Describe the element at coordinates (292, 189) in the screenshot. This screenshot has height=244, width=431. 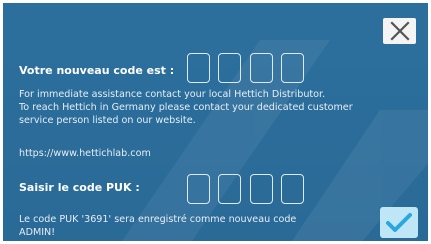
I see `puk-digit-4-input` at that location.